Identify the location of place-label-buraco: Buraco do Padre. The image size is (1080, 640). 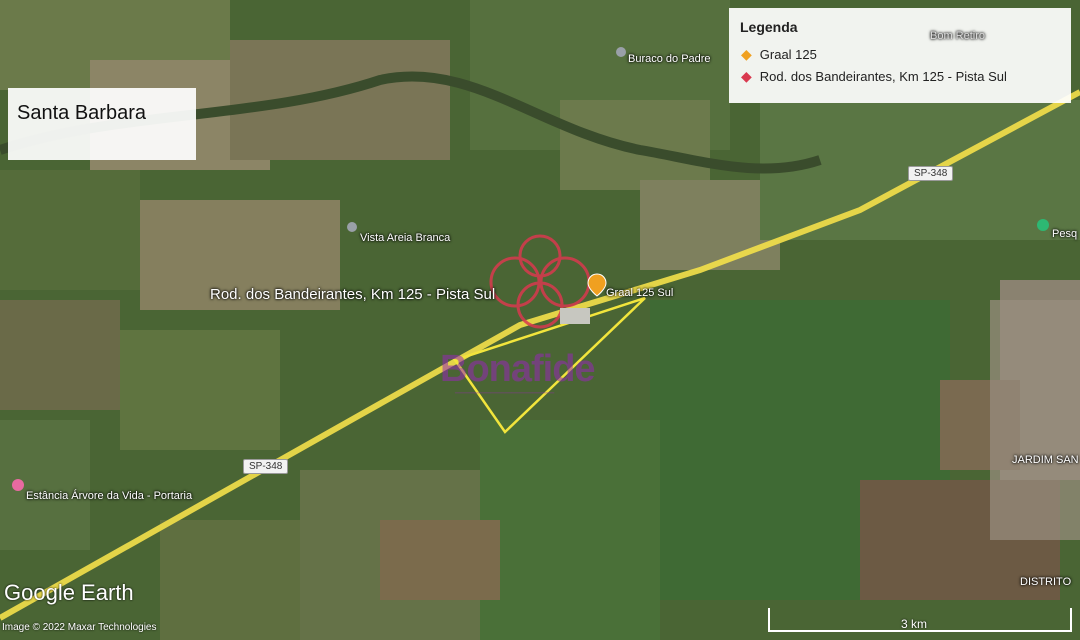
(669, 59).